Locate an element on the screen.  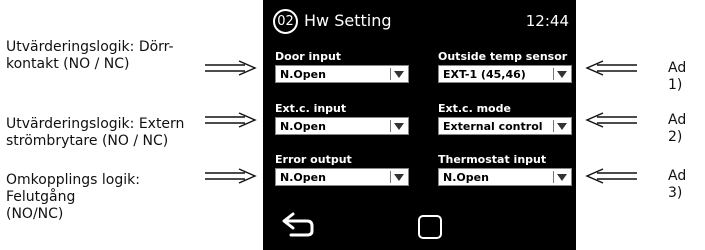
outside-temp-sensor-select: EXT-1 (45,46) is located at coordinates (505, 74).